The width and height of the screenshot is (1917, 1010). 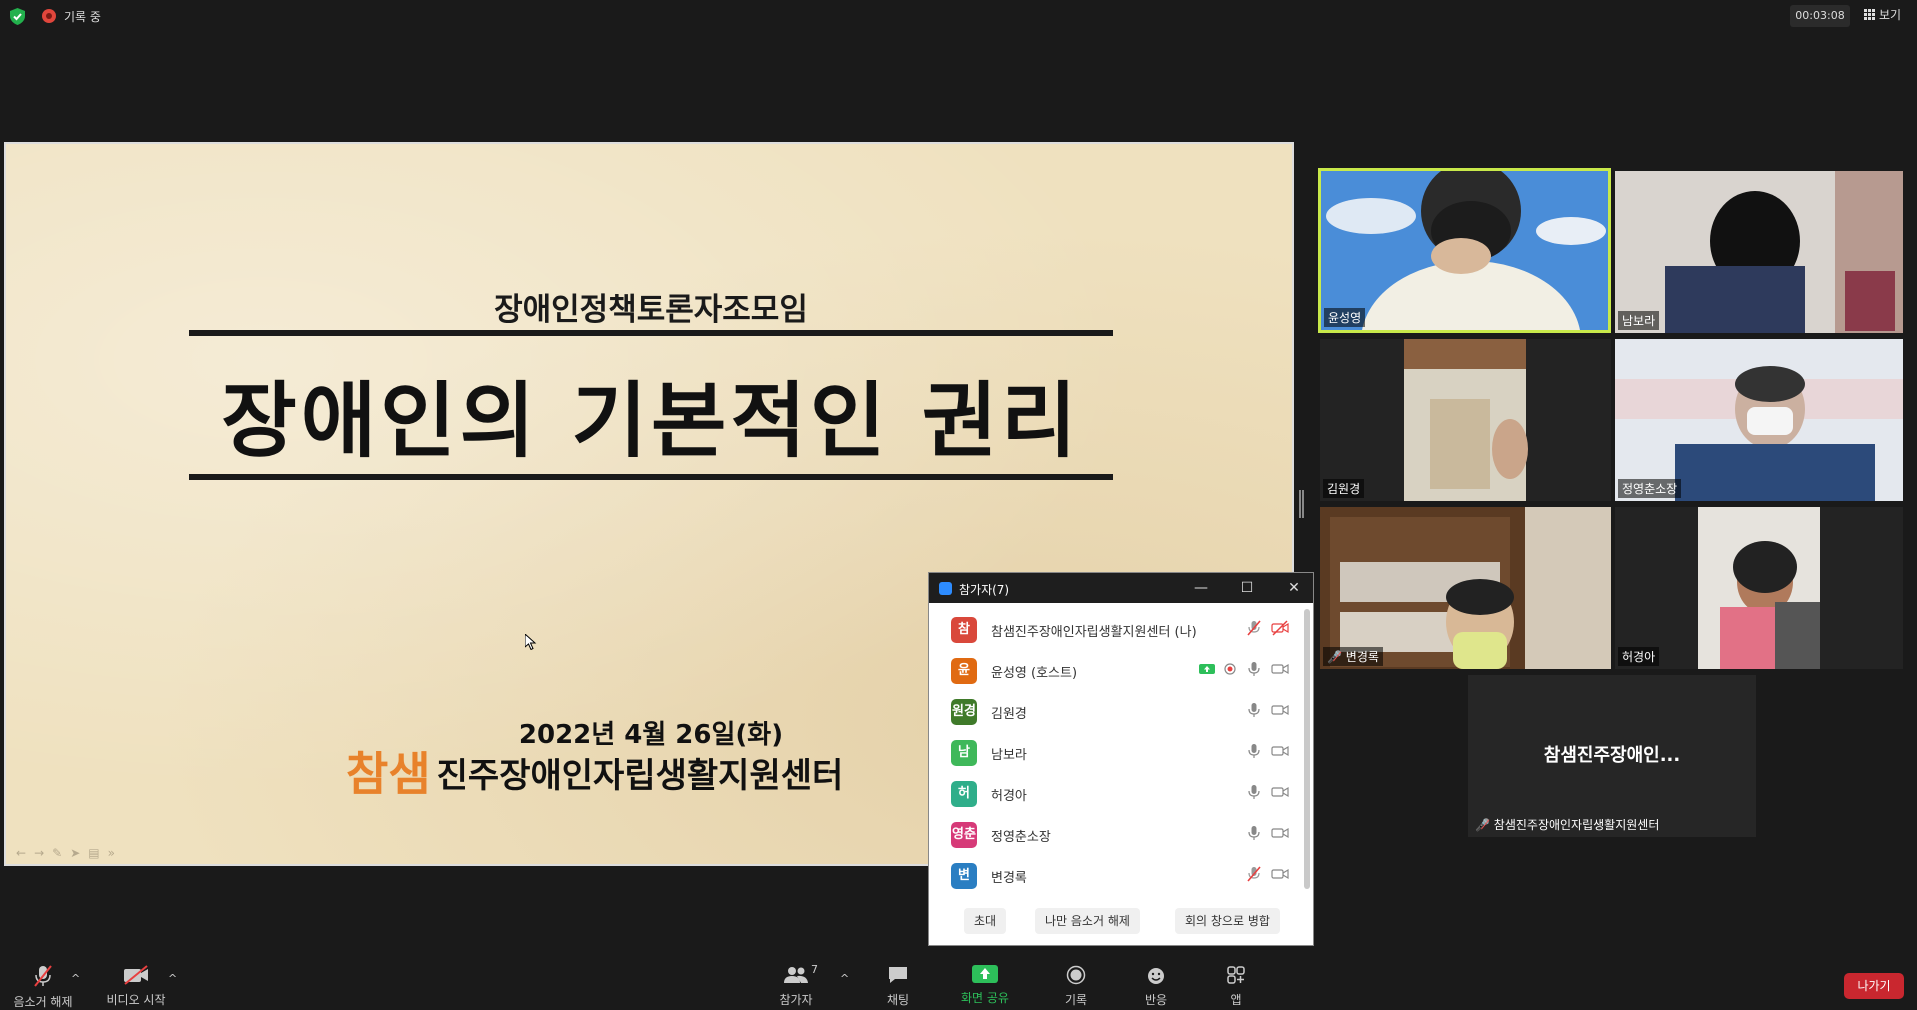 What do you see at coordinates (1612, 756) in the screenshot?
I see `video-tile-no-video: 참샘진주장애인... 🎤̸ 참샘진주장애인자립생활지원센터` at bounding box center [1612, 756].